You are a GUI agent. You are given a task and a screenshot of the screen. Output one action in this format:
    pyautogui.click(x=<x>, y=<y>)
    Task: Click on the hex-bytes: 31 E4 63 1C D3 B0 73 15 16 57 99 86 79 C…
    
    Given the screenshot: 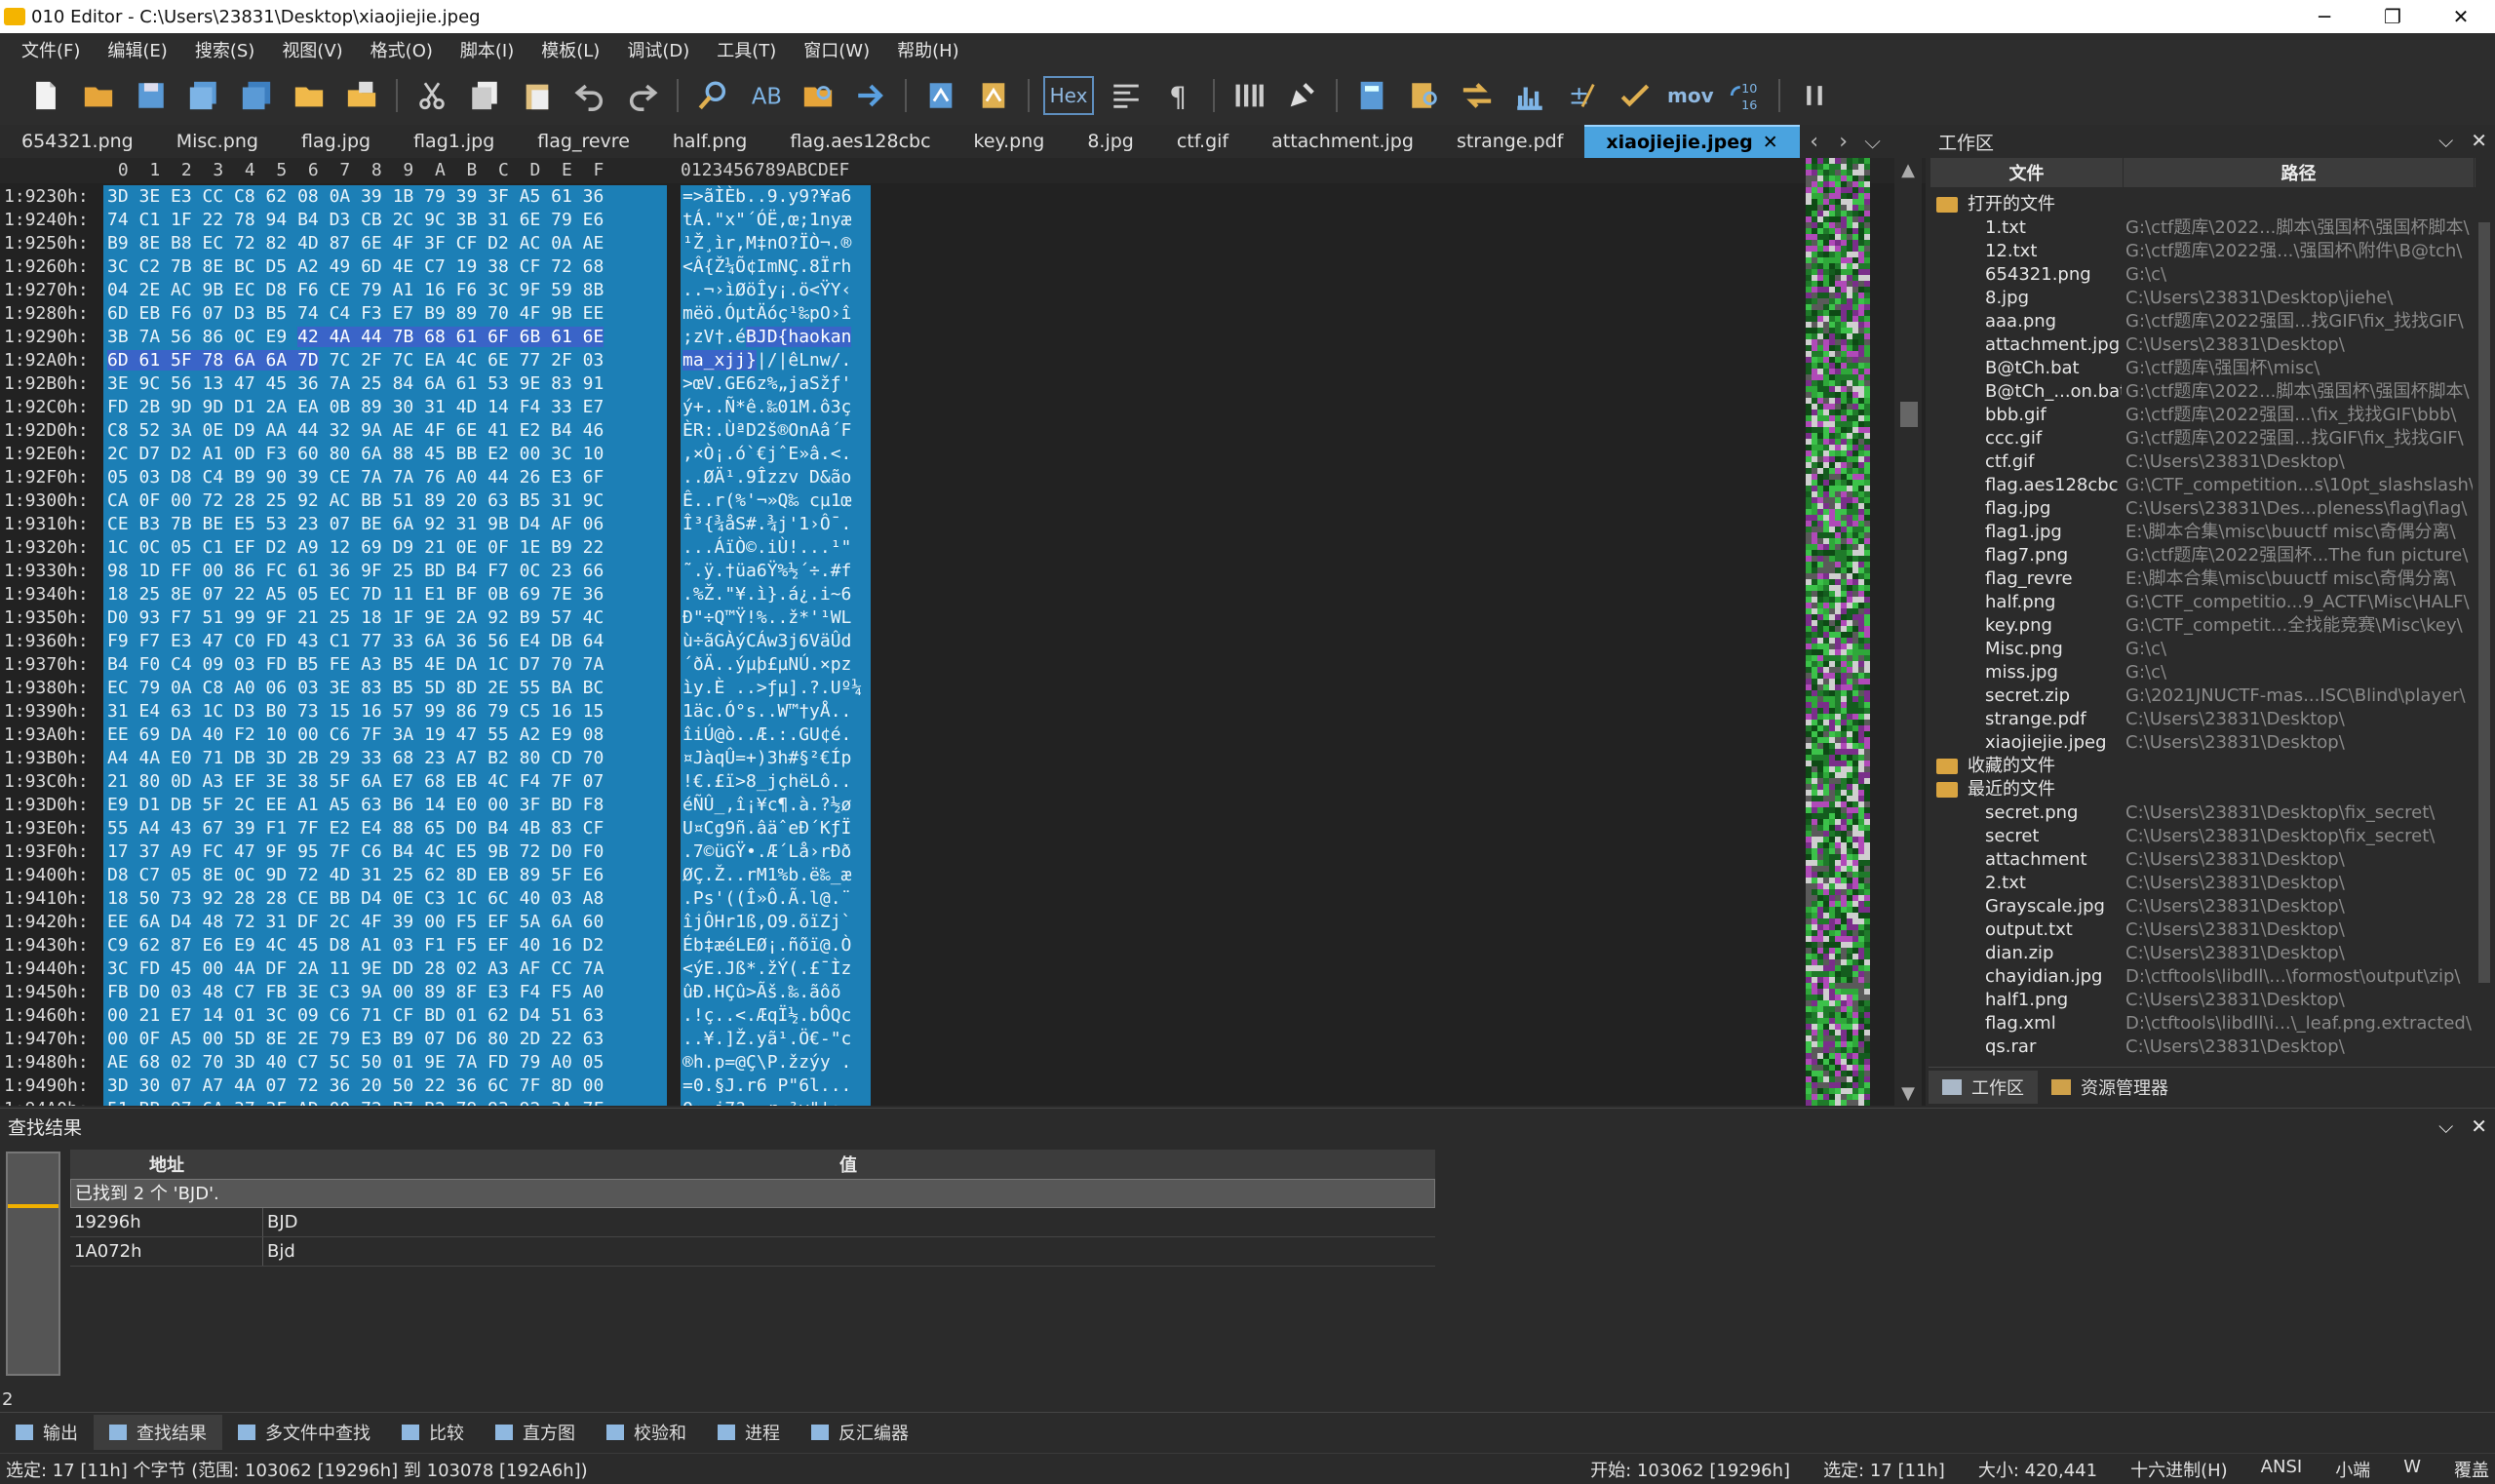 What is the action you would take?
    pyautogui.click(x=385, y=711)
    